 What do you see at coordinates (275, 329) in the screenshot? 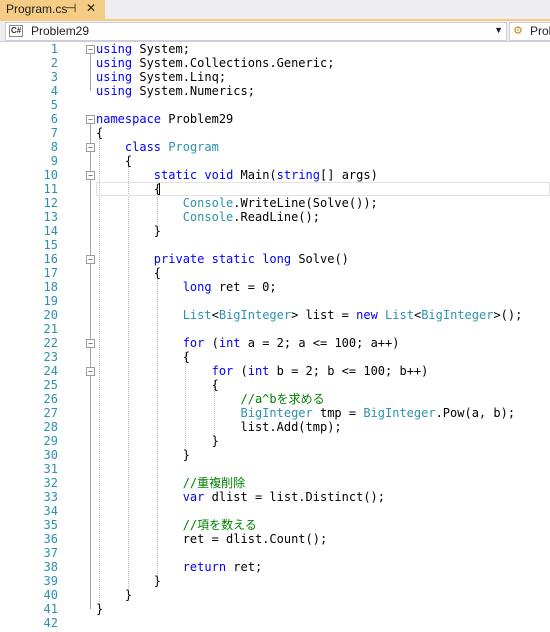
I see `code-line: 21` at bounding box center [275, 329].